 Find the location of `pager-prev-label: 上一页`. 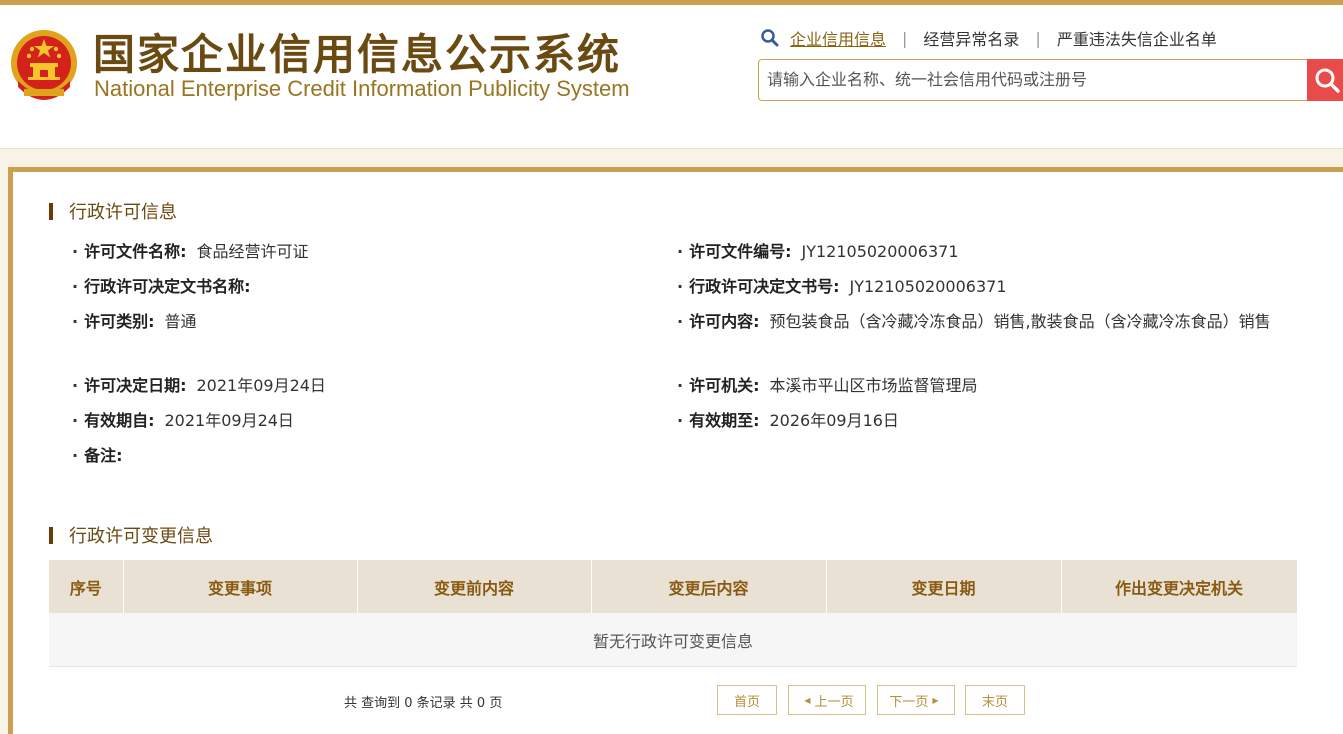

pager-prev-label: 上一页 is located at coordinates (834, 702).